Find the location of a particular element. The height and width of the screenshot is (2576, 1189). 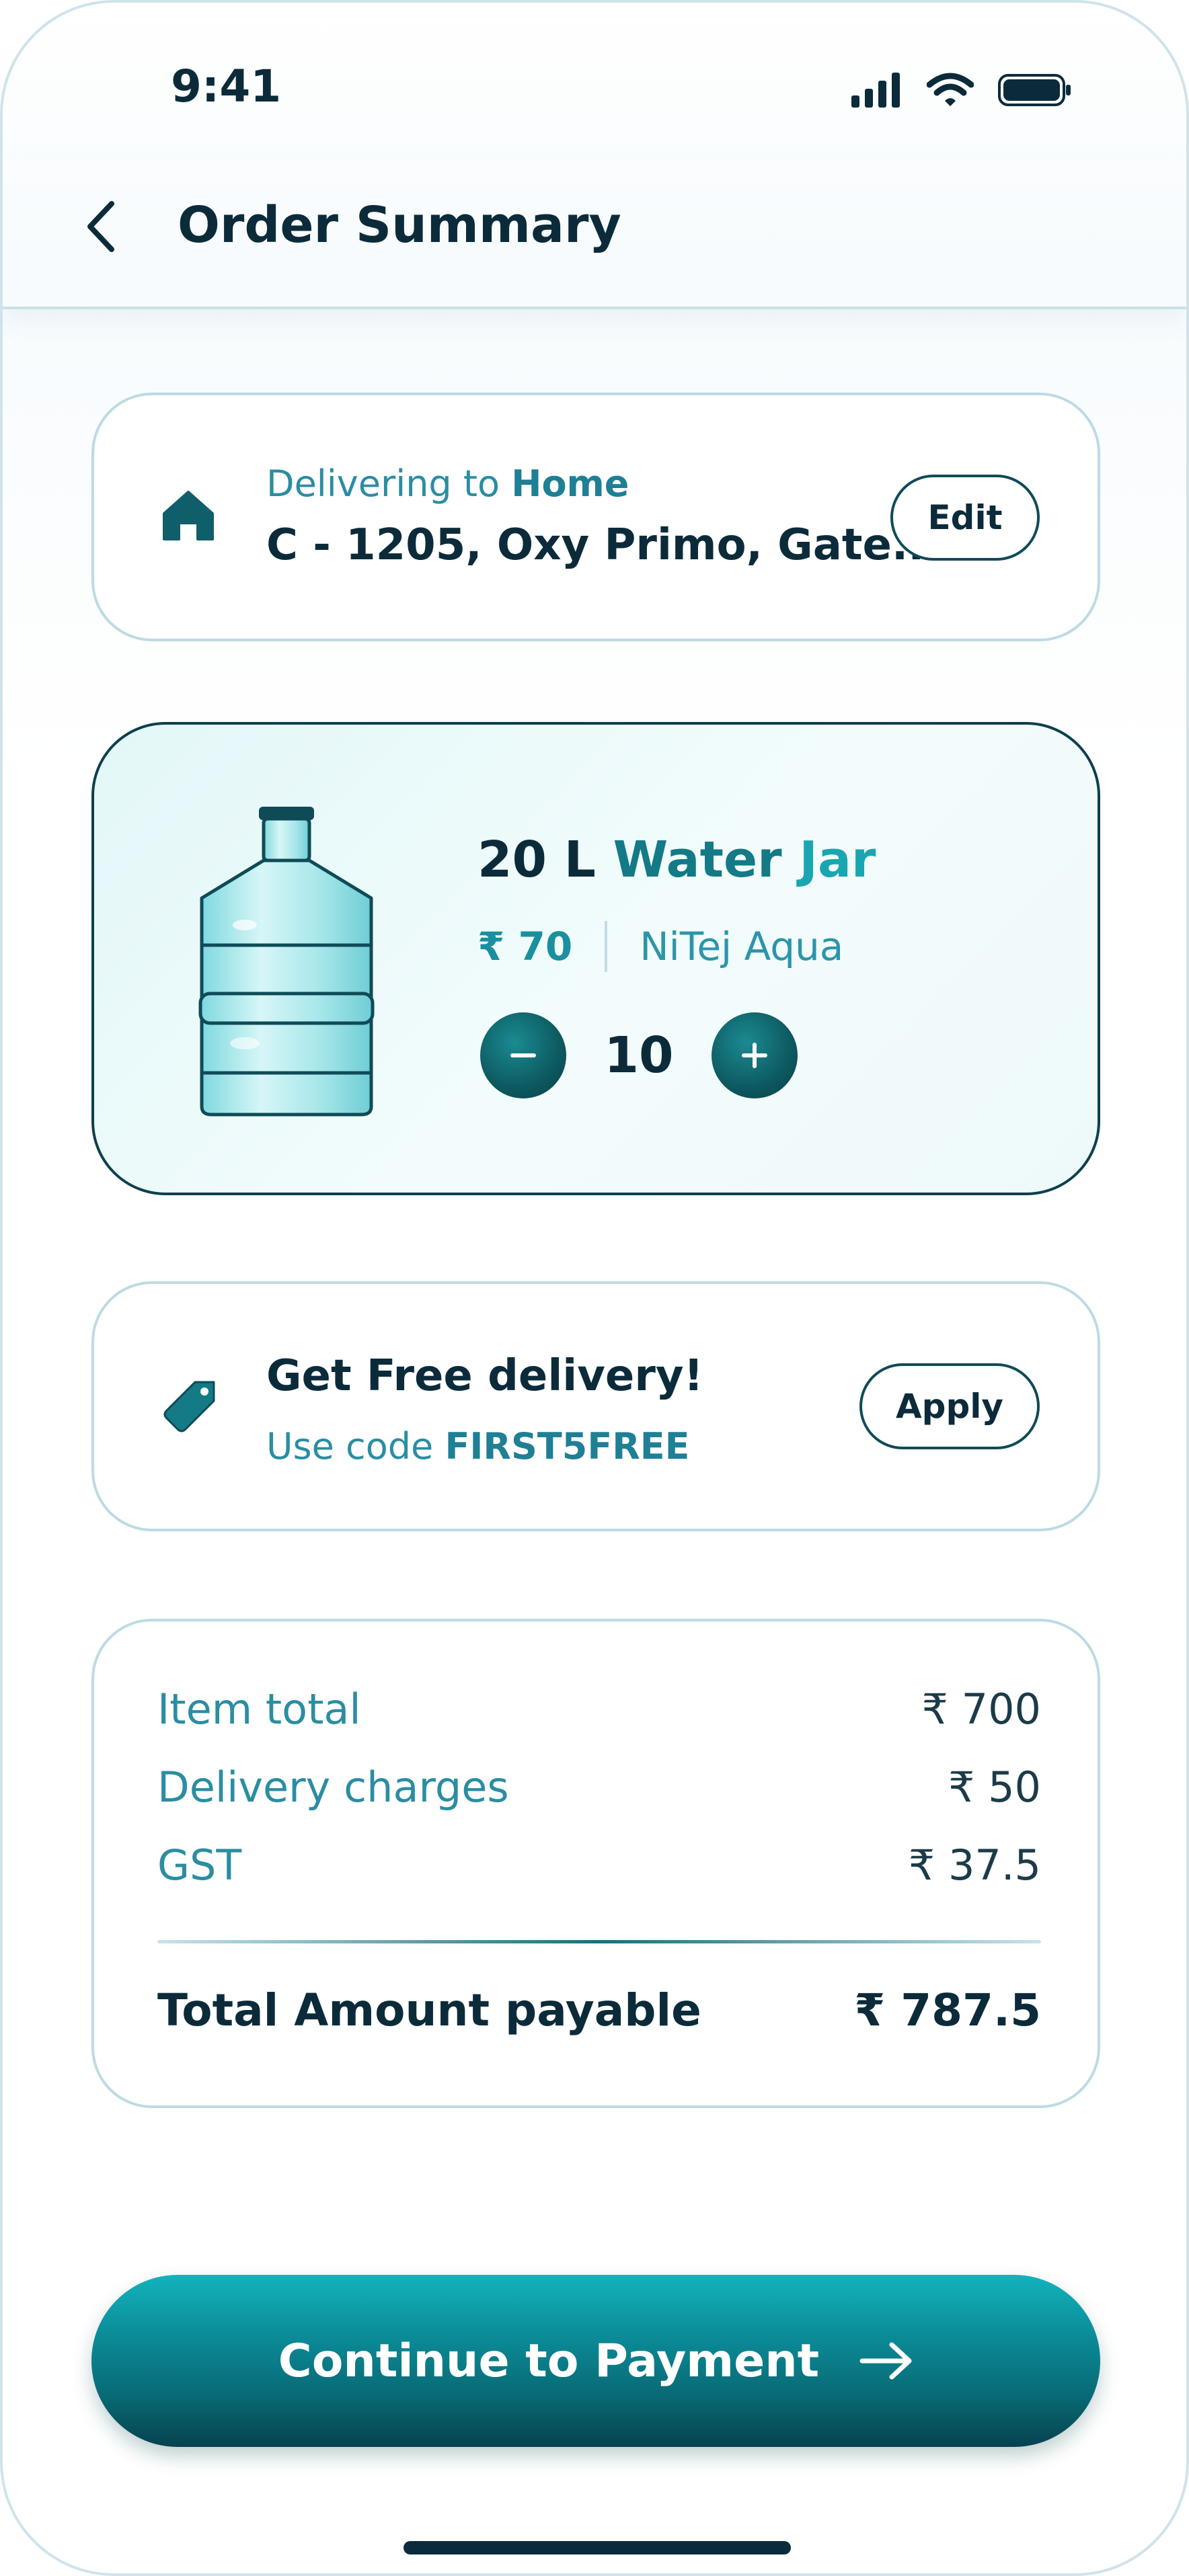

delivery-label: Delivering to Home is located at coordinates (448, 483).